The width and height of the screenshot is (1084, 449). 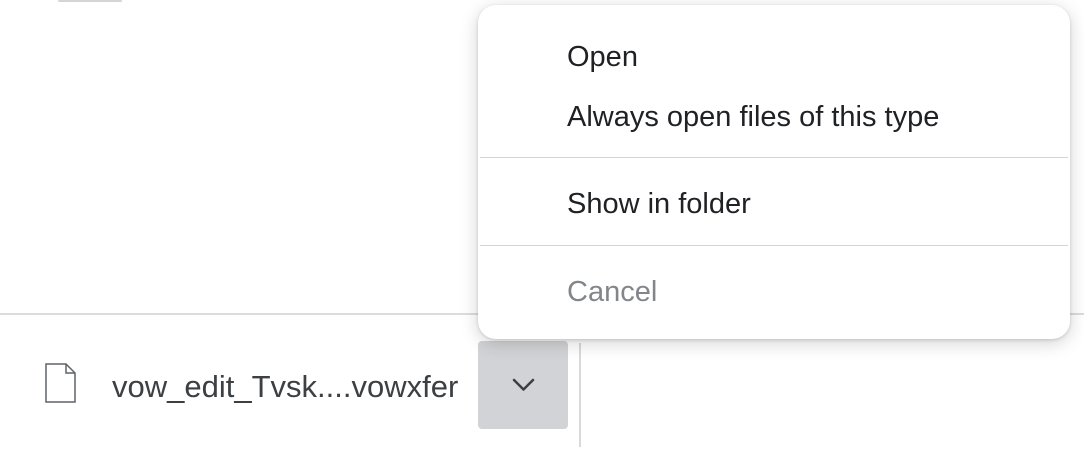 What do you see at coordinates (753, 117) in the screenshot?
I see `menu-item-always-open: Always open files of this type` at bounding box center [753, 117].